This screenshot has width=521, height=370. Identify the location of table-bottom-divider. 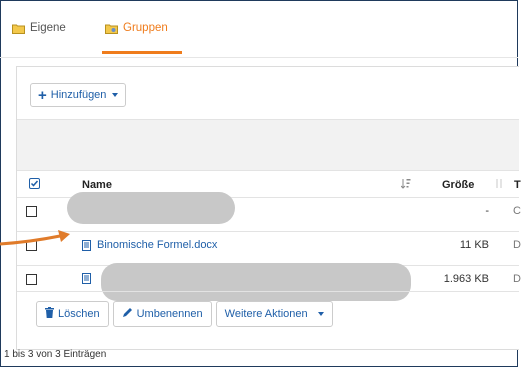
(268, 291).